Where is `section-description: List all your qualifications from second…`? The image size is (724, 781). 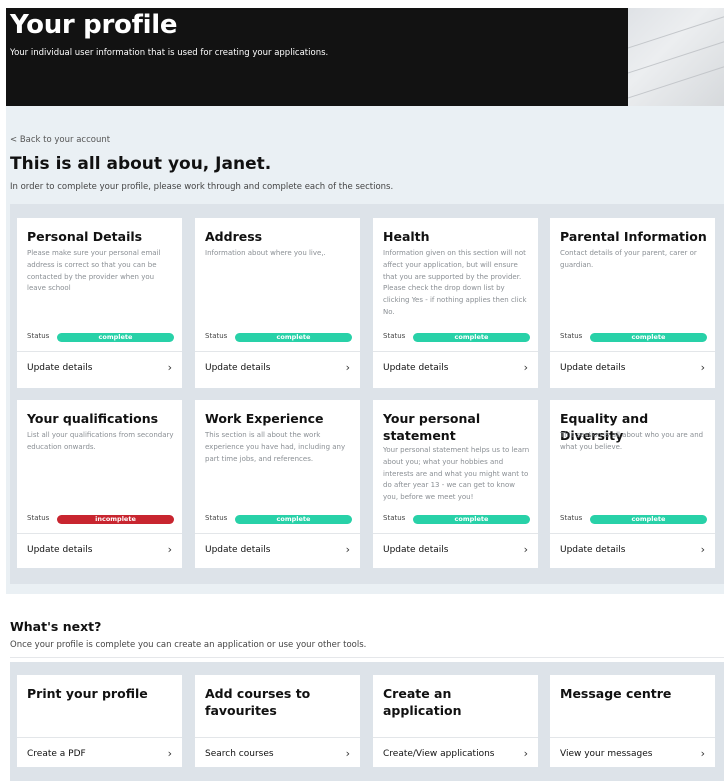
section-description: List all your qualifications from second… is located at coordinates (100, 441).